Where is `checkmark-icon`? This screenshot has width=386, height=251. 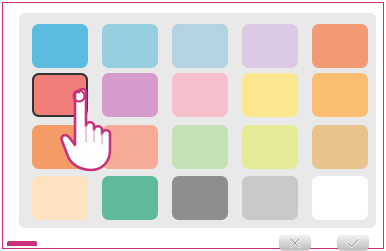 checkmark-icon is located at coordinates (353, 242).